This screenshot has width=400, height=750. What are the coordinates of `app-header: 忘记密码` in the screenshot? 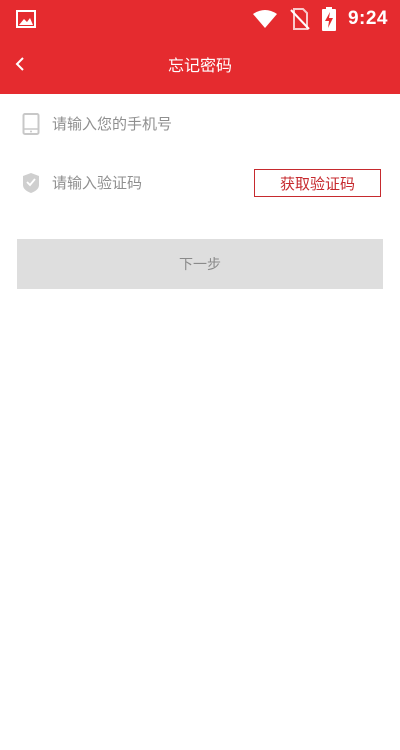 It's located at (200, 66).